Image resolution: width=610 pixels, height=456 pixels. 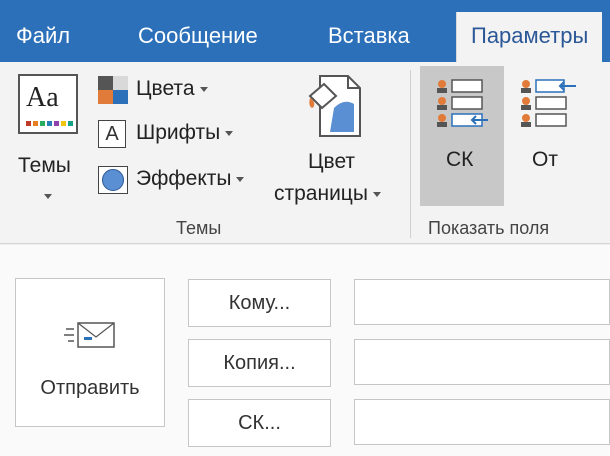 What do you see at coordinates (333, 140) in the screenshot?
I see `page-color-button: Цвет страницы` at bounding box center [333, 140].